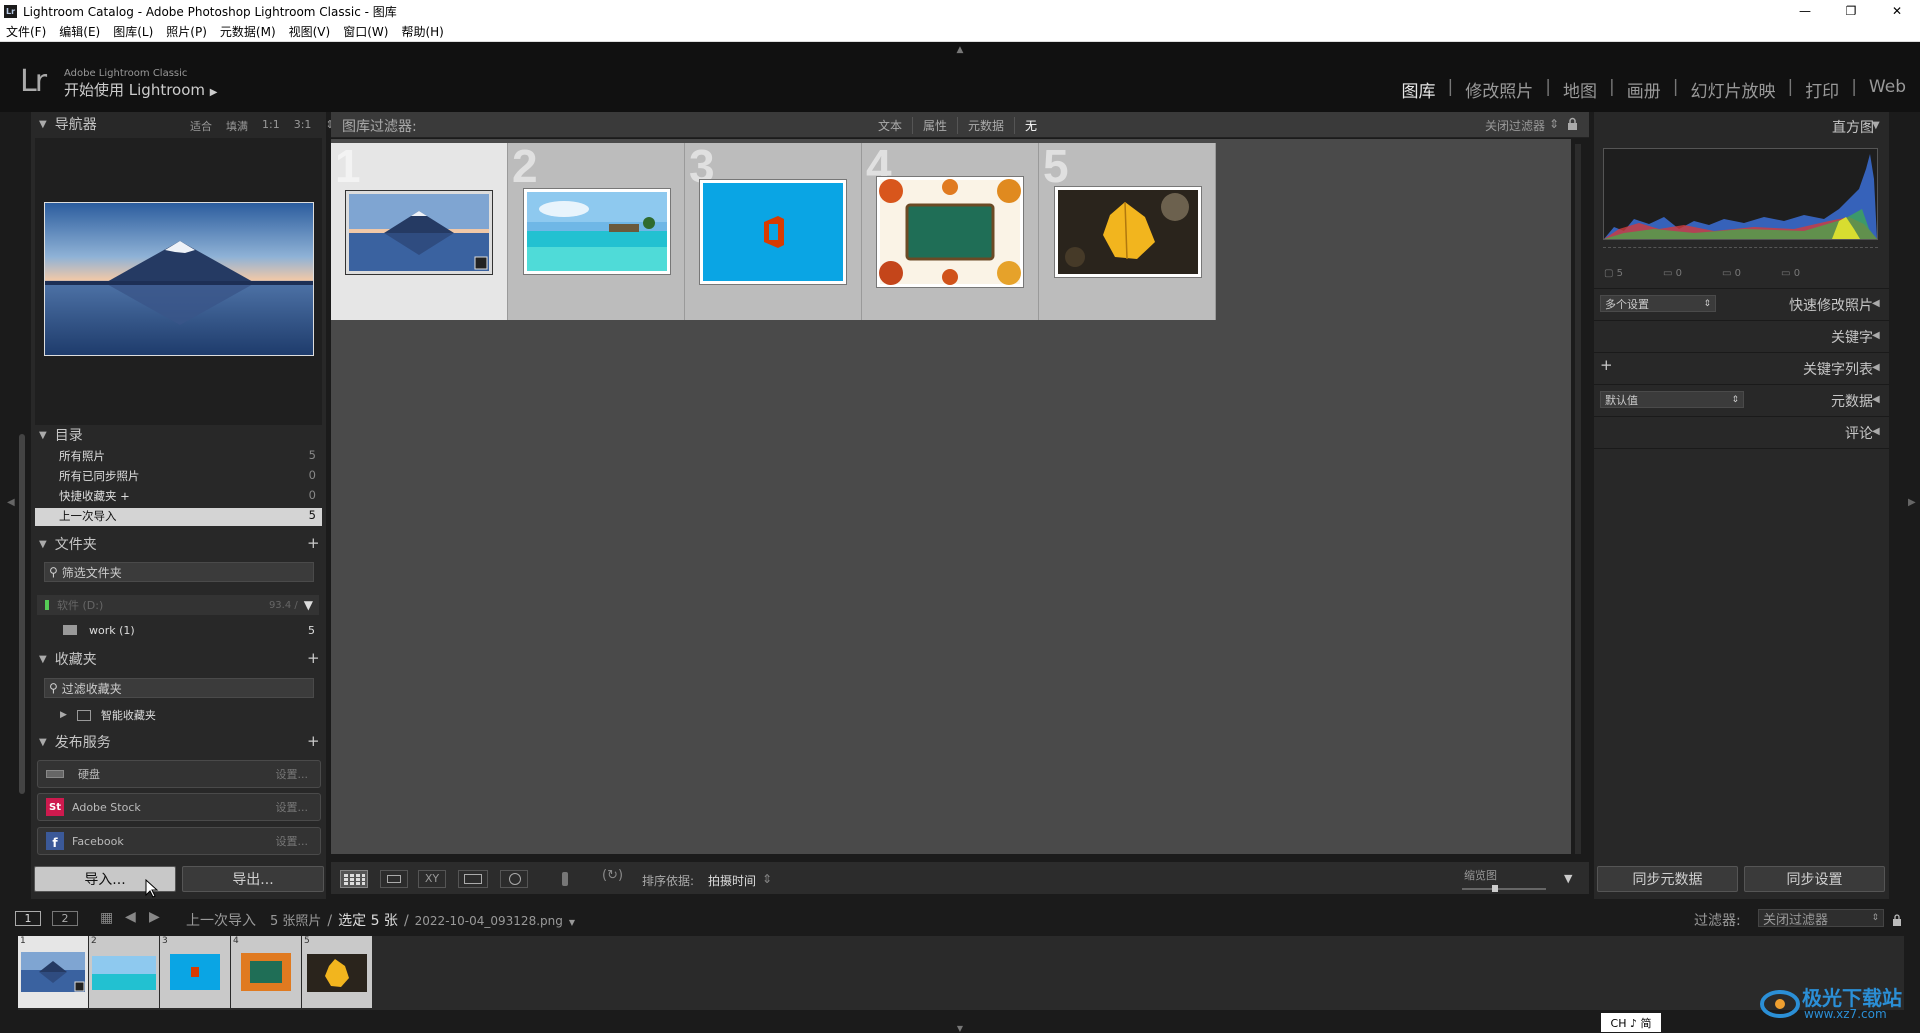  Describe the element at coordinates (303, 126) in the screenshot. I see `zoom-3-1: 3:1` at that location.